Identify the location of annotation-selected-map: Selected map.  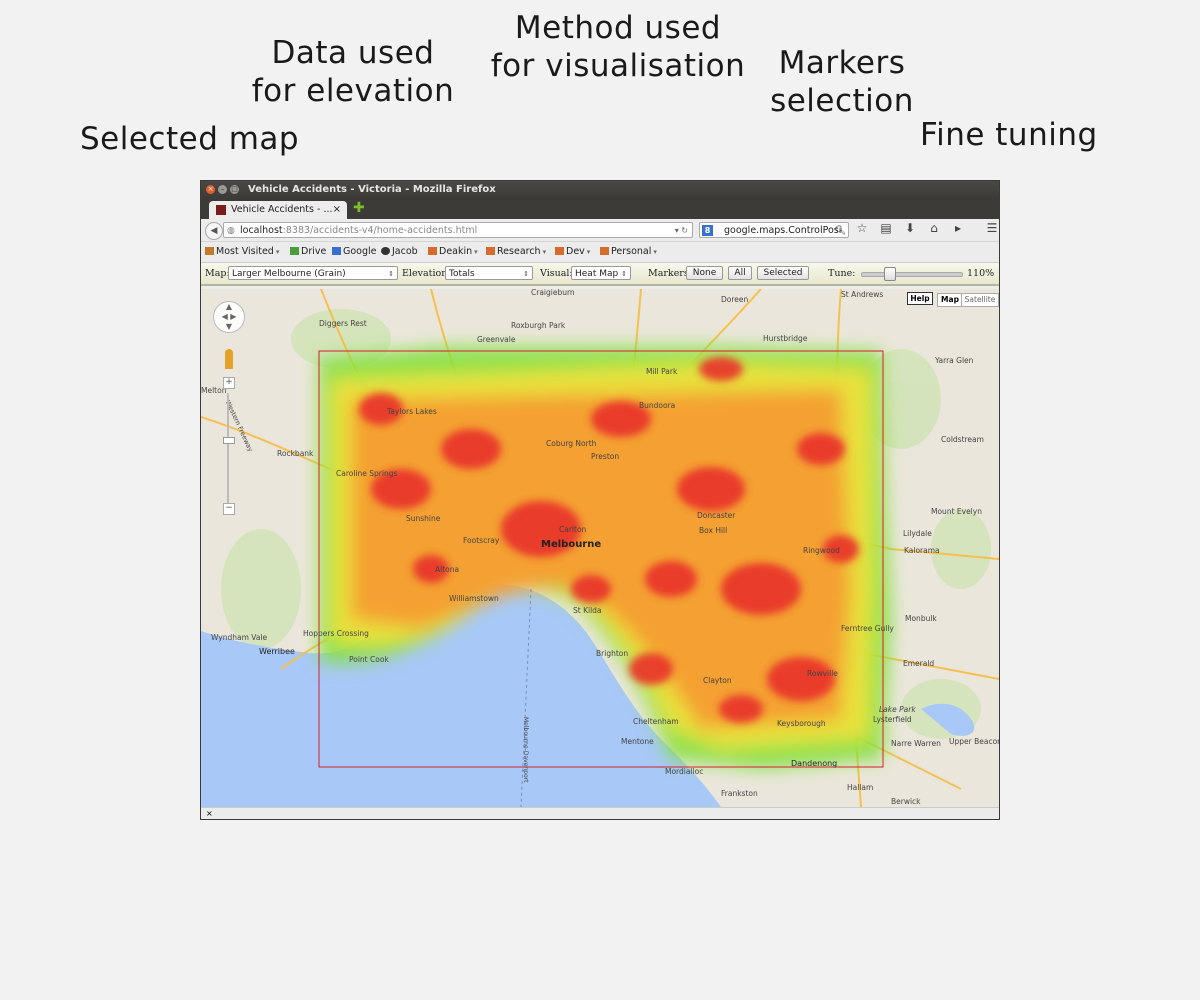
(190, 139).